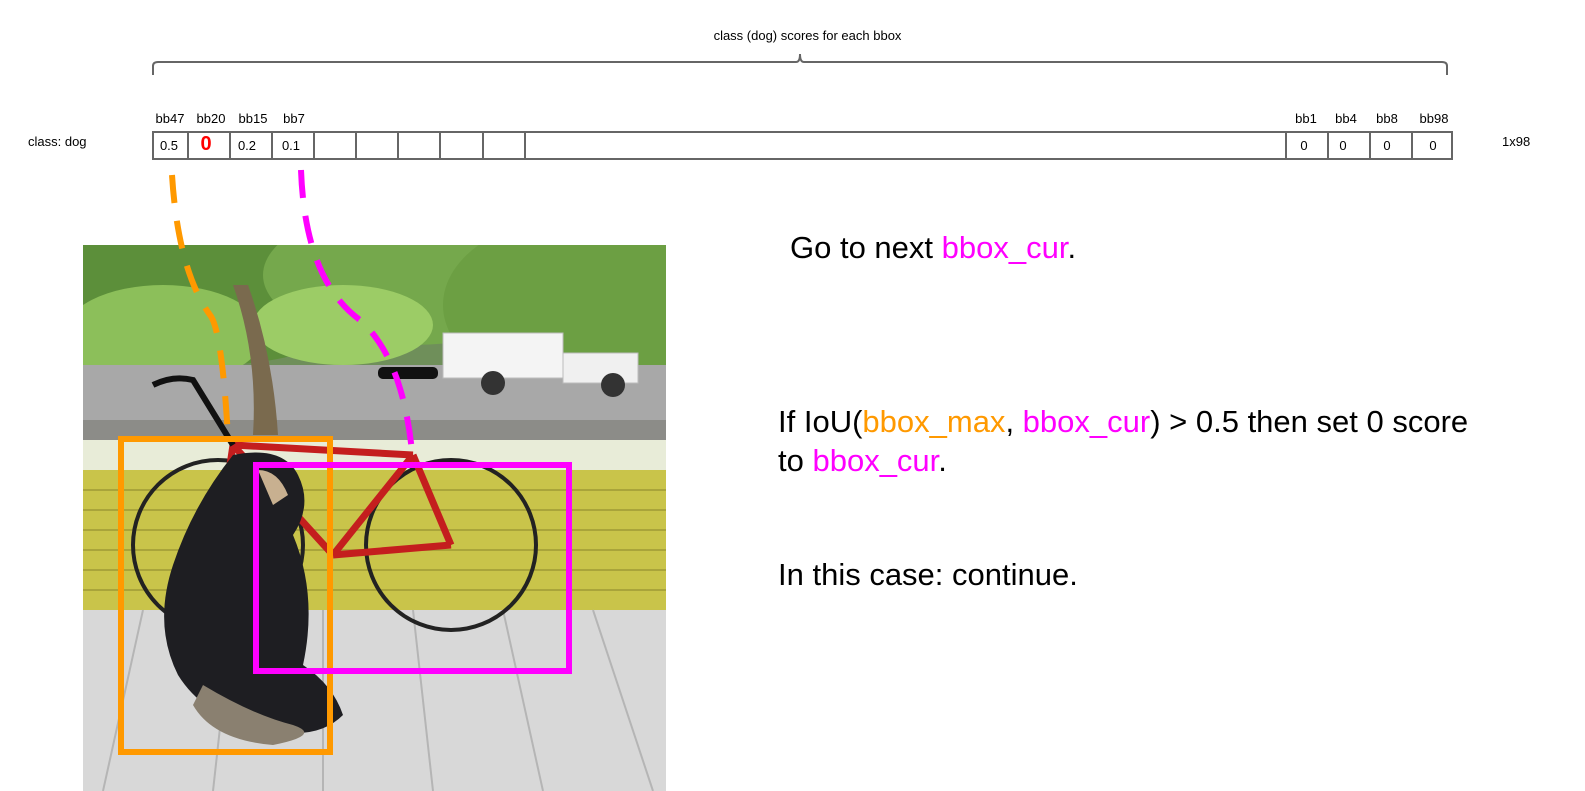  I want to click on class-label: class: dog, so click(57, 141).